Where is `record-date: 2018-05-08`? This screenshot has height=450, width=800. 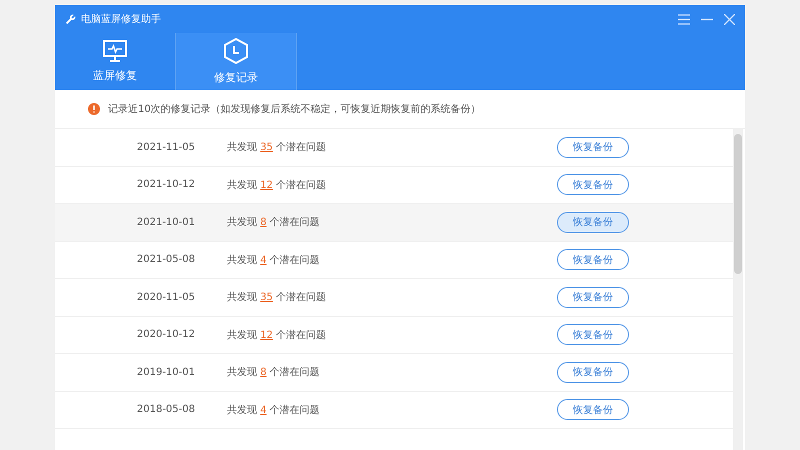
record-date: 2018-05-08 is located at coordinates (165, 410).